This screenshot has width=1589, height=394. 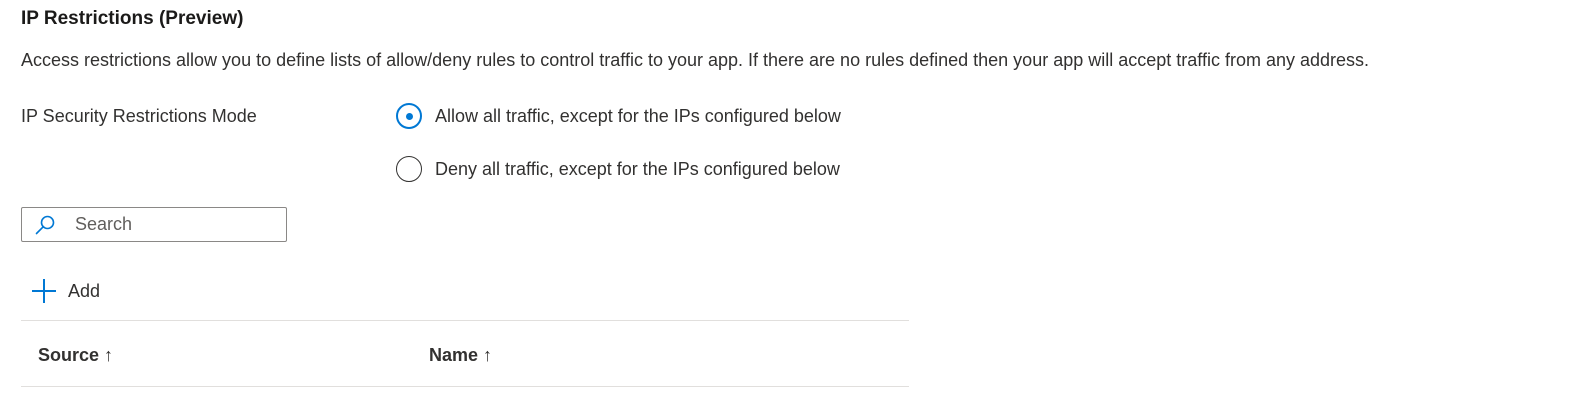 I want to click on column-header-source: Source ↑, so click(x=75, y=355).